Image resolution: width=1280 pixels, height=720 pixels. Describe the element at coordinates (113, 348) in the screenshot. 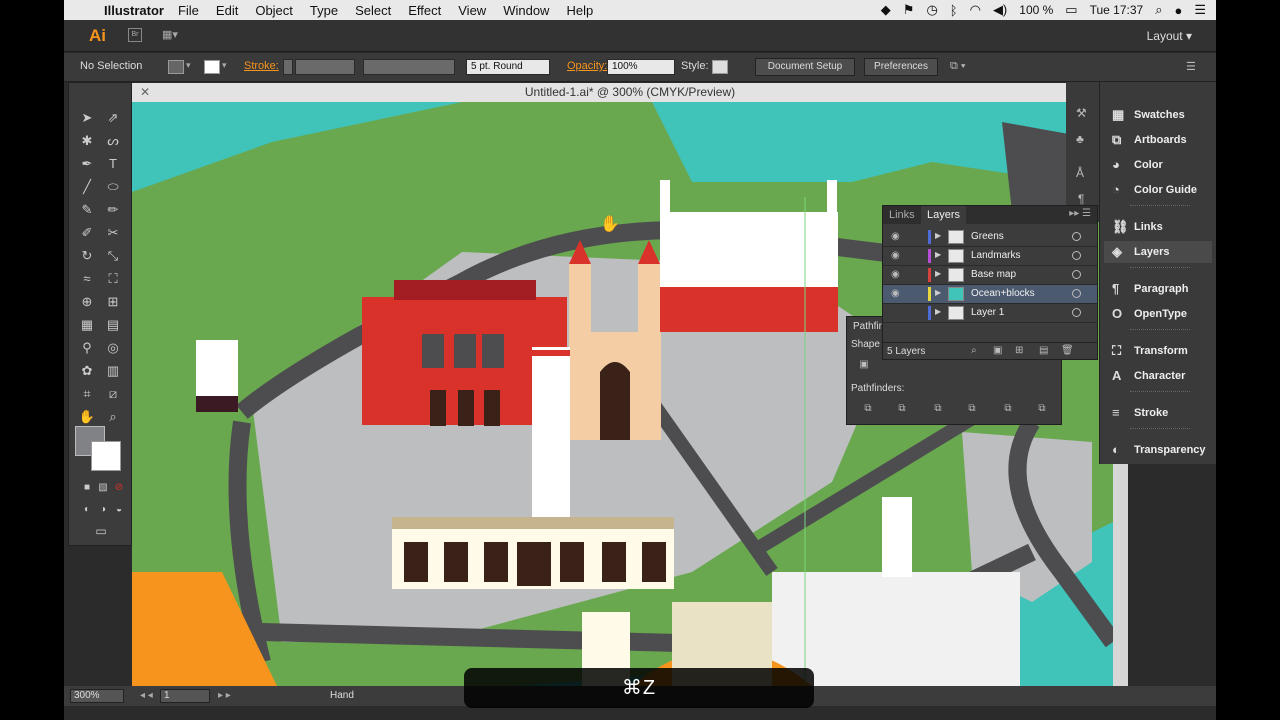

I see `blend-tool-icon: ◎` at that location.